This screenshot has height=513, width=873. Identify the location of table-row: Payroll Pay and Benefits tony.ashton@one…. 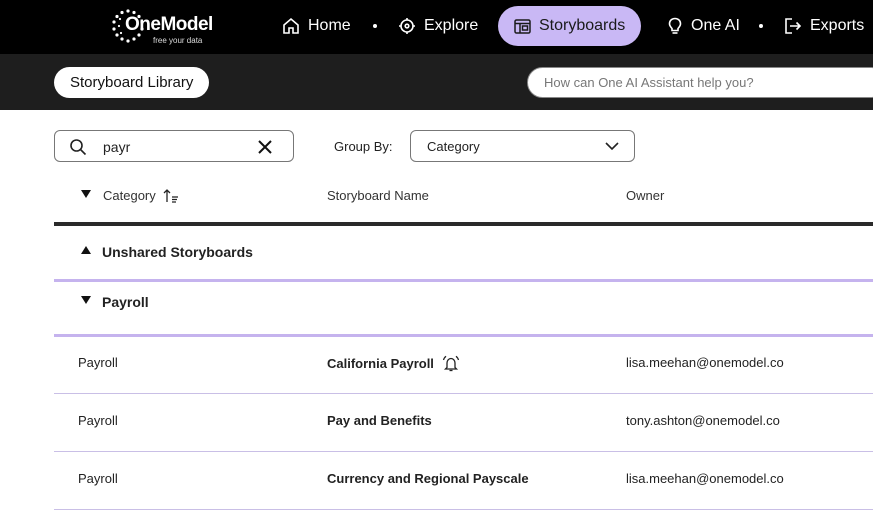
(463, 423).